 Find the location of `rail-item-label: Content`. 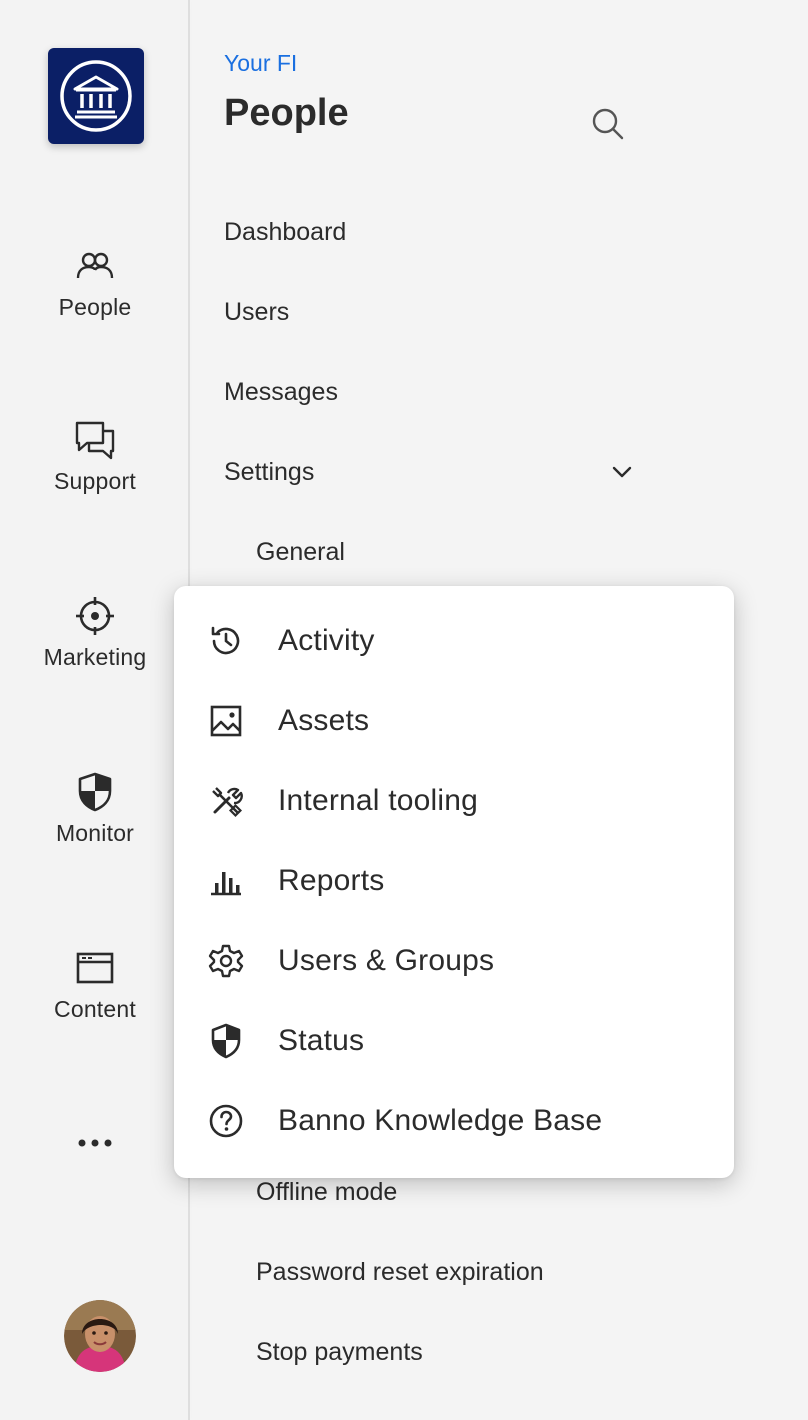

rail-item-label: Content is located at coordinates (95, 1009).